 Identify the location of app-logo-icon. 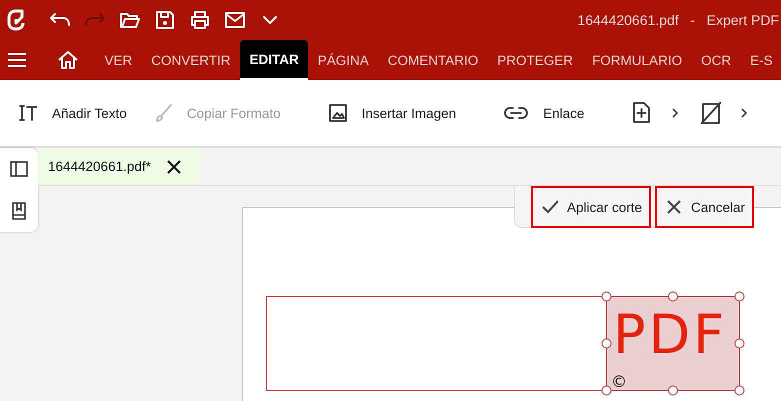
(16, 20).